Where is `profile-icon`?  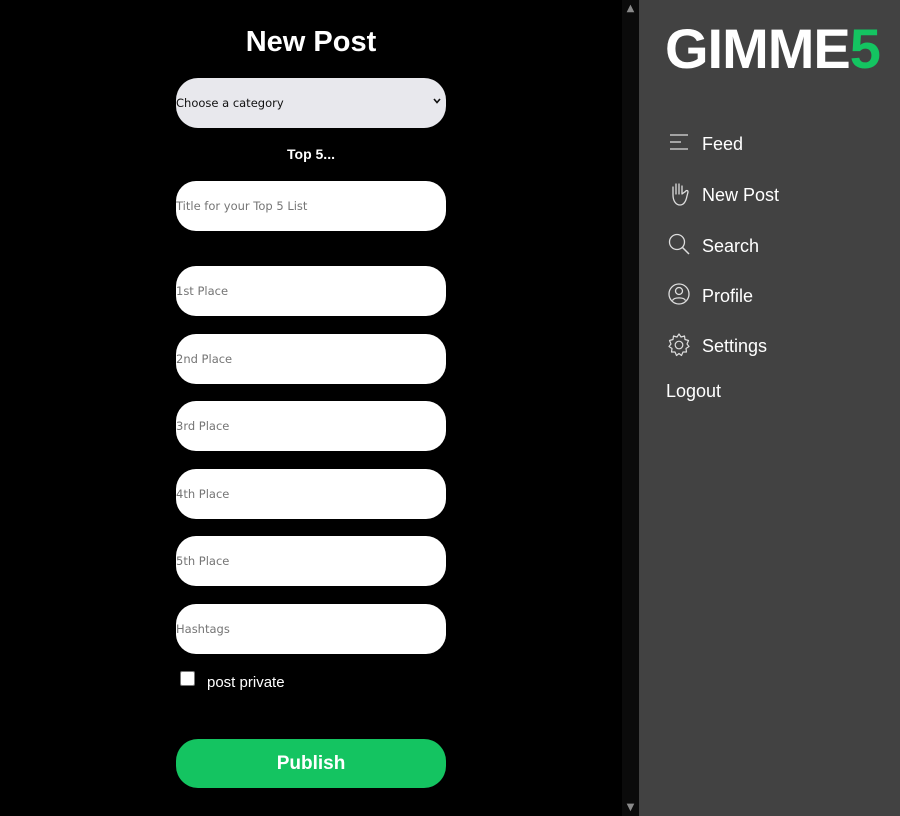 profile-icon is located at coordinates (679, 294).